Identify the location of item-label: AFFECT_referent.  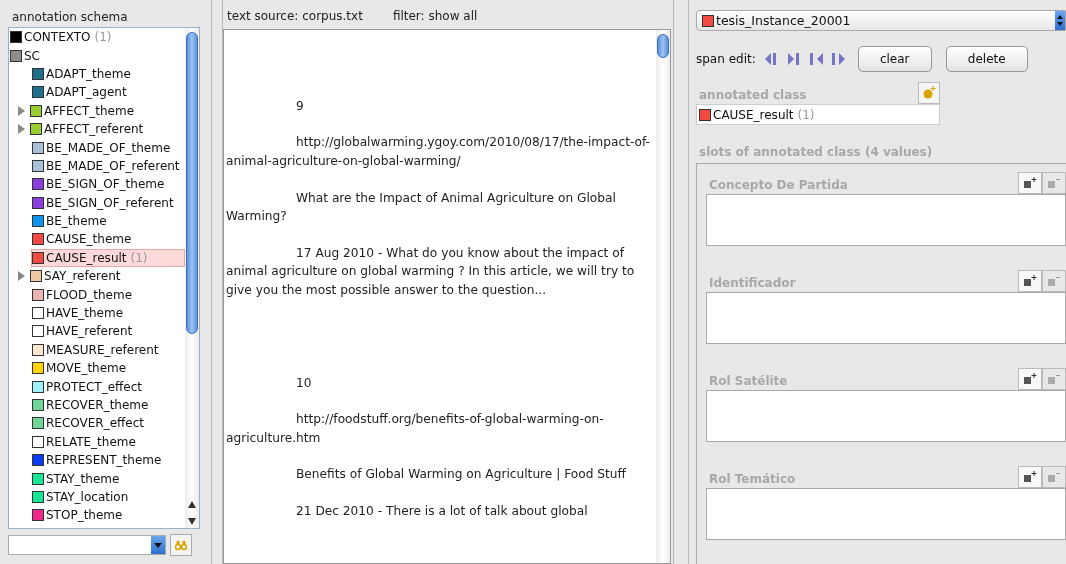
(94, 129).